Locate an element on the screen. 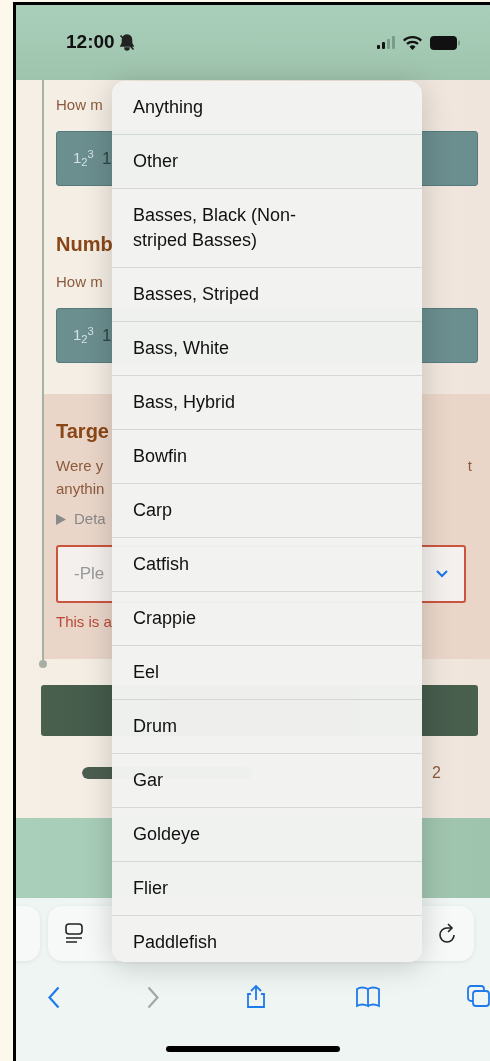 The width and height of the screenshot is (490, 1061). dropdown-option: Flier is located at coordinates (267, 889).